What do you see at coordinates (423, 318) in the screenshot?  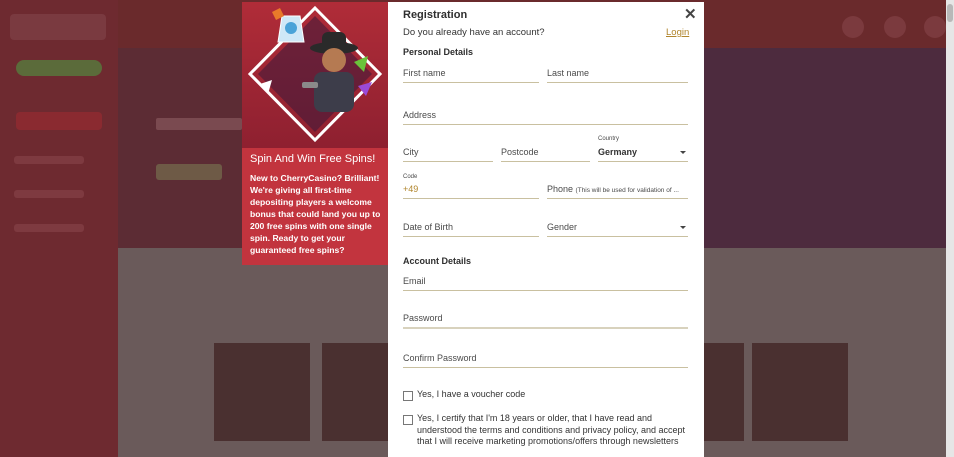 I see `password-label: Password` at bounding box center [423, 318].